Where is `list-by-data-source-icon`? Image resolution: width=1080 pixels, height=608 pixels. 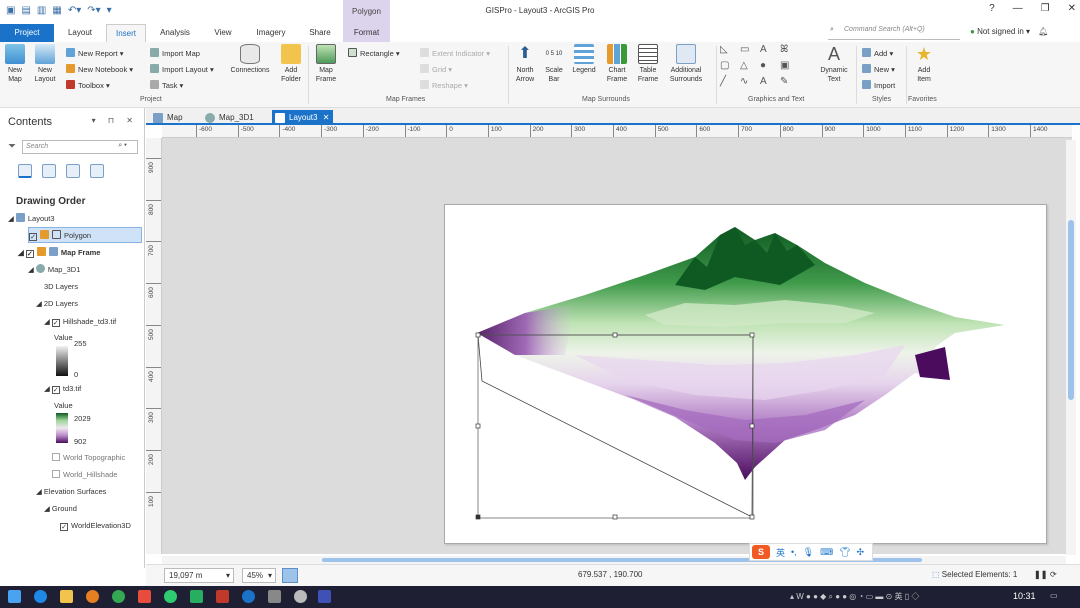
list-by-data-source-icon is located at coordinates (49, 171).